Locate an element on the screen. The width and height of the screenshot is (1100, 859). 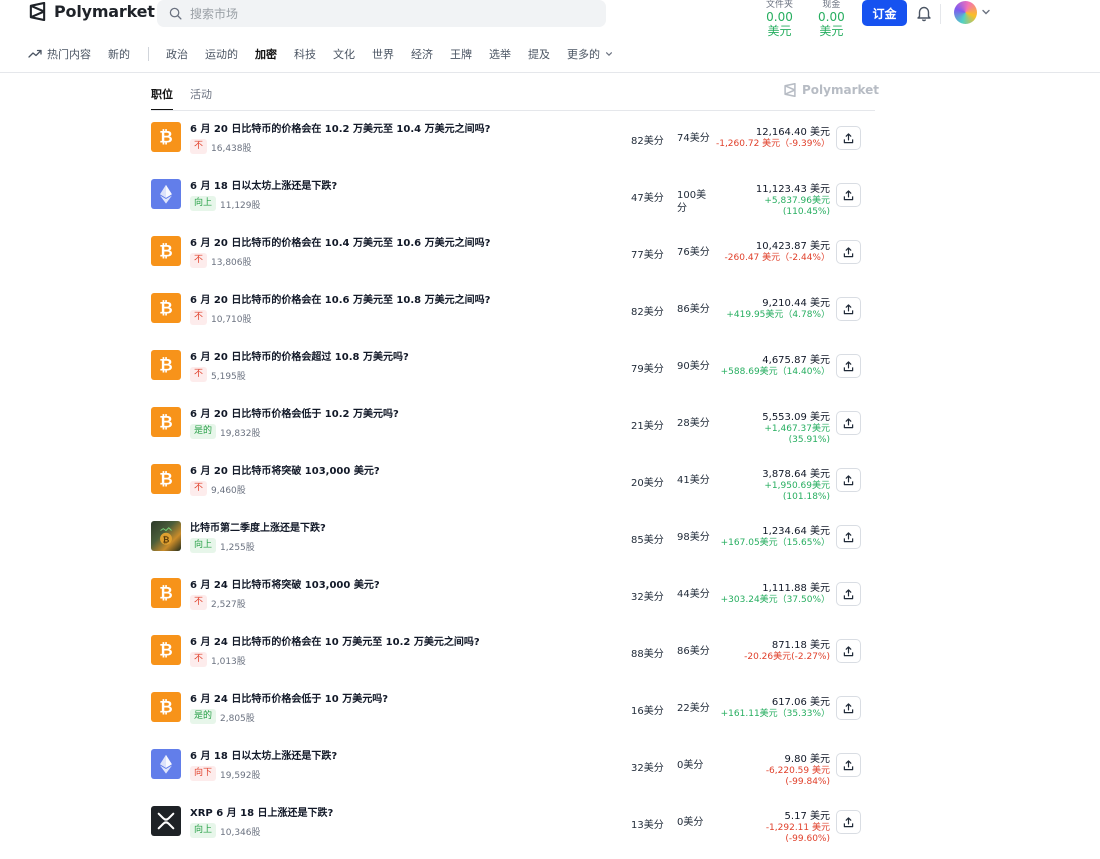
nav-new: 新的 is located at coordinates (119, 54).